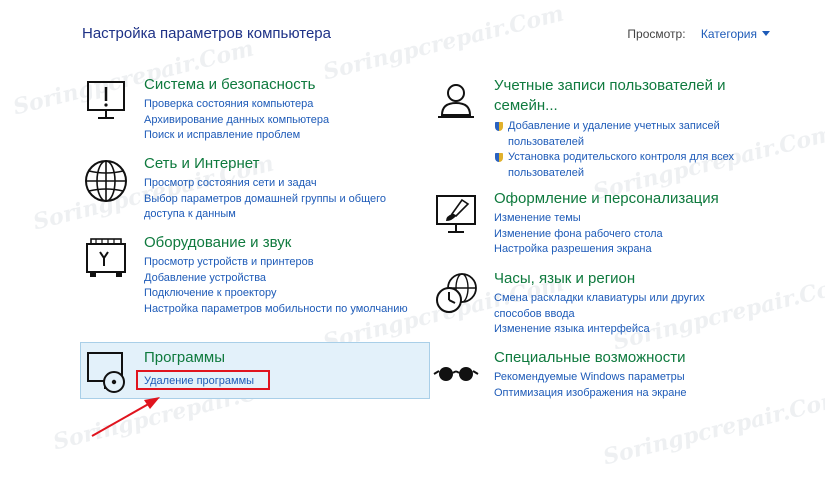 This screenshot has width=825, height=485. Describe the element at coordinates (283, 263) in the screenshot. I see `link-devices-printers: Просмотр устройств и принтеров` at that location.